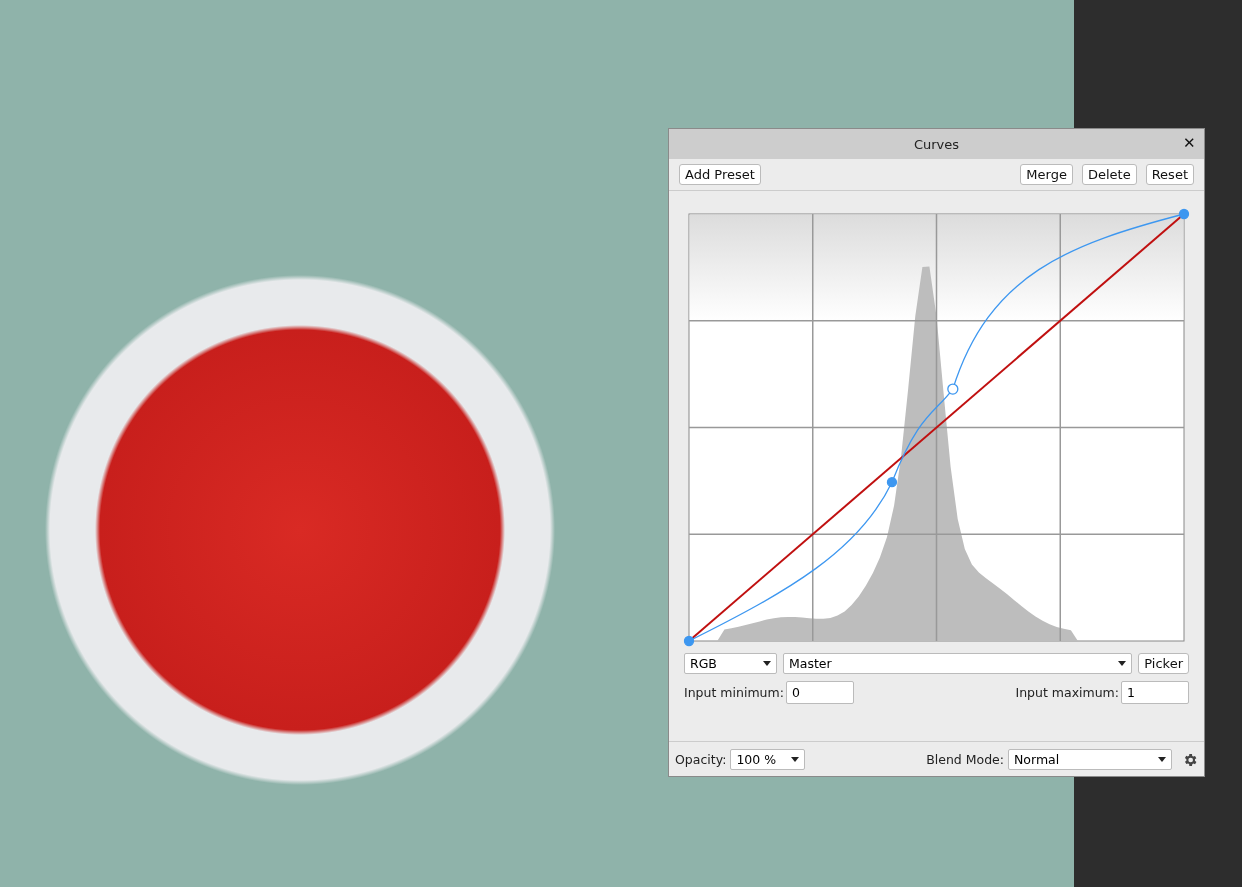 The width and height of the screenshot is (1242, 887). I want to click on input-maximum-field: 1, so click(1155, 692).